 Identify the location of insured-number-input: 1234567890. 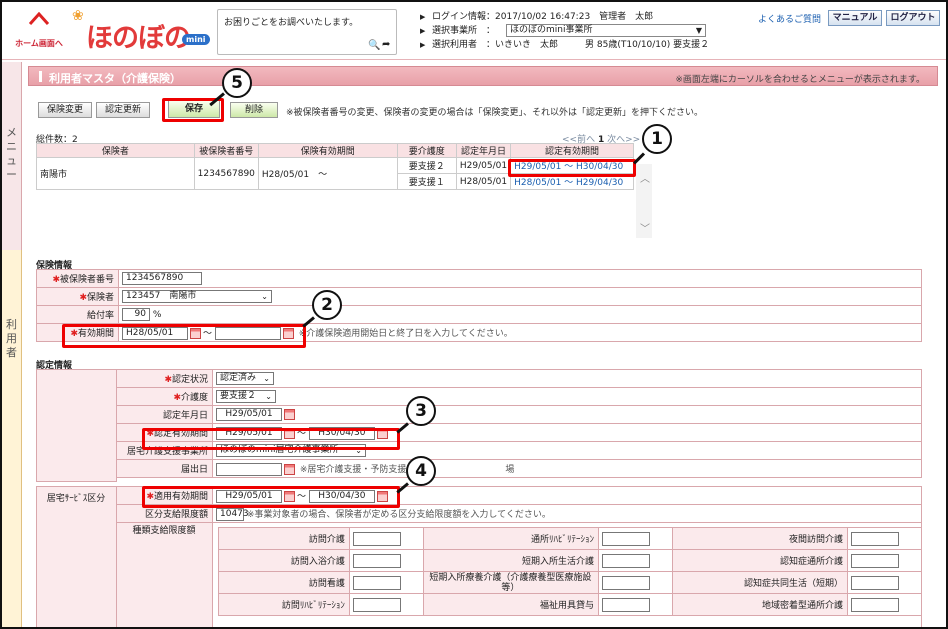
(162, 278).